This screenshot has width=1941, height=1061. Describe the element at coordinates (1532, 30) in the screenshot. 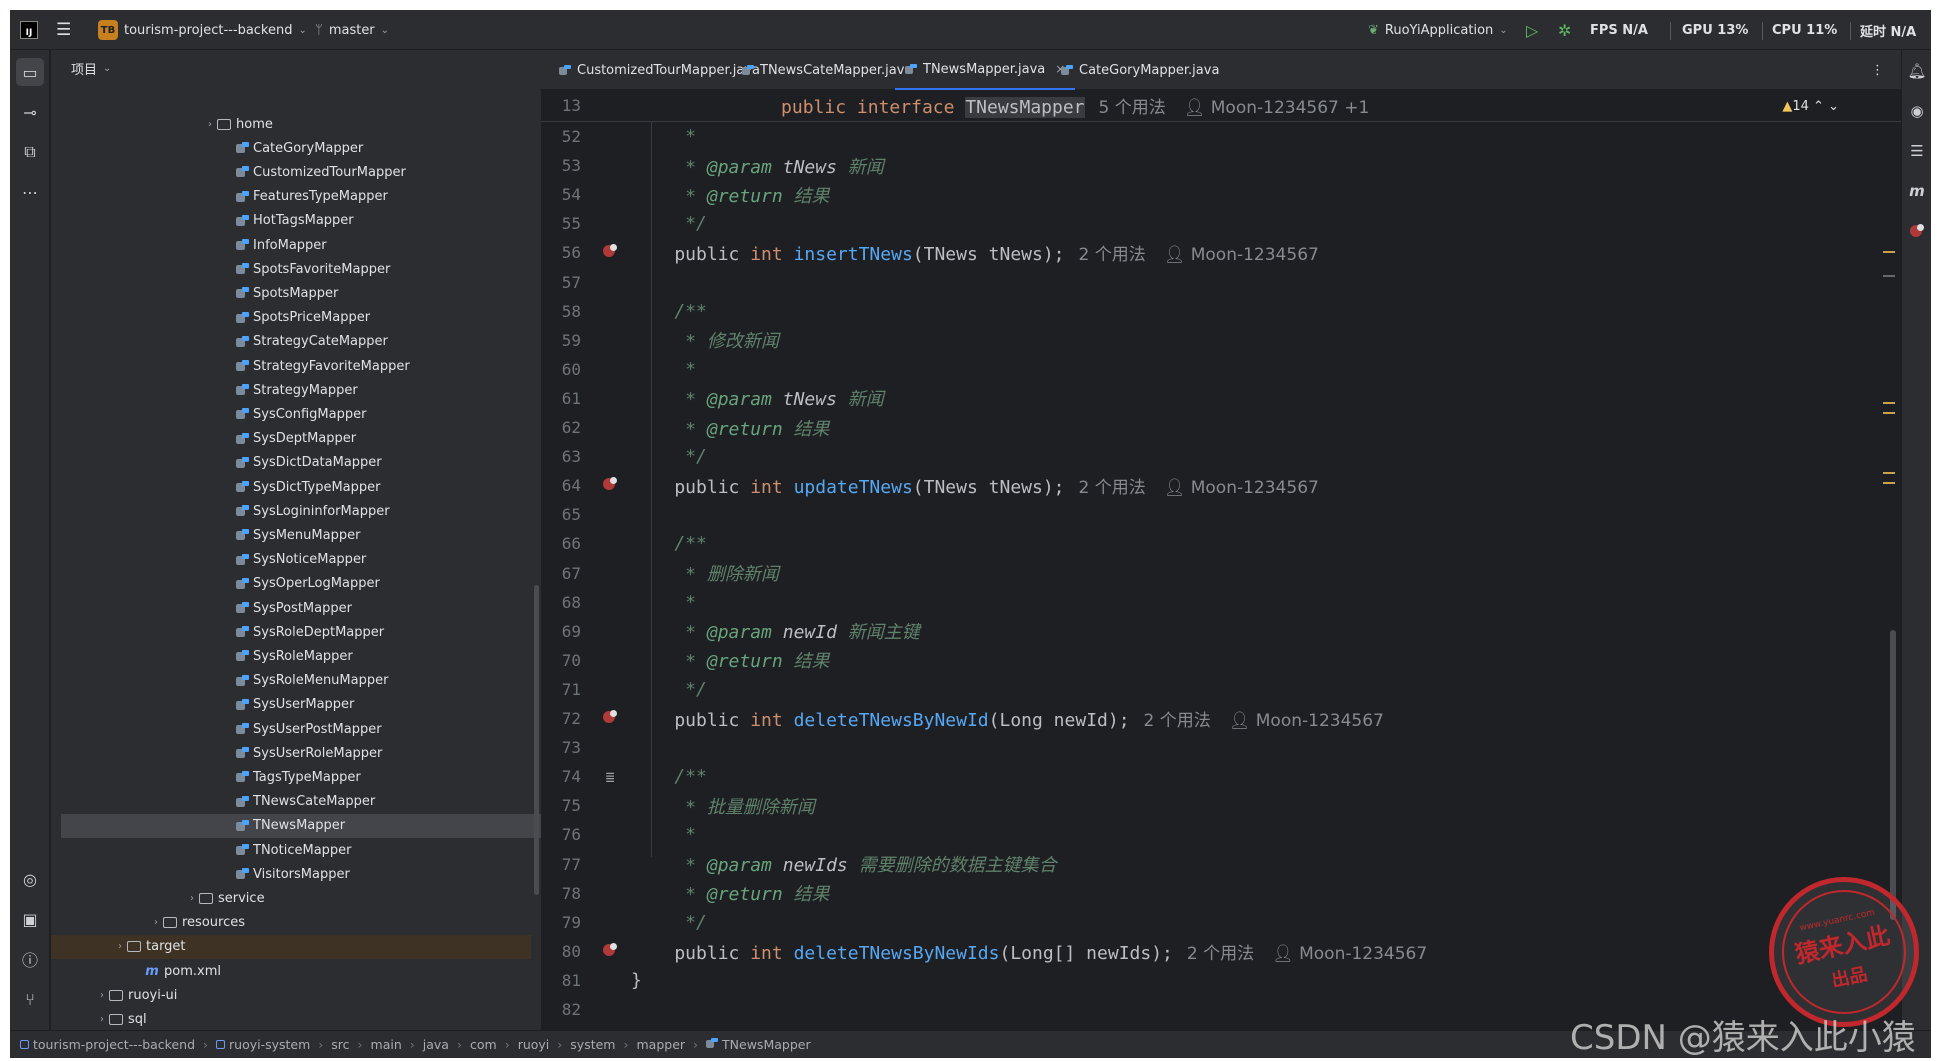

I see `run-icon: ▷` at that location.